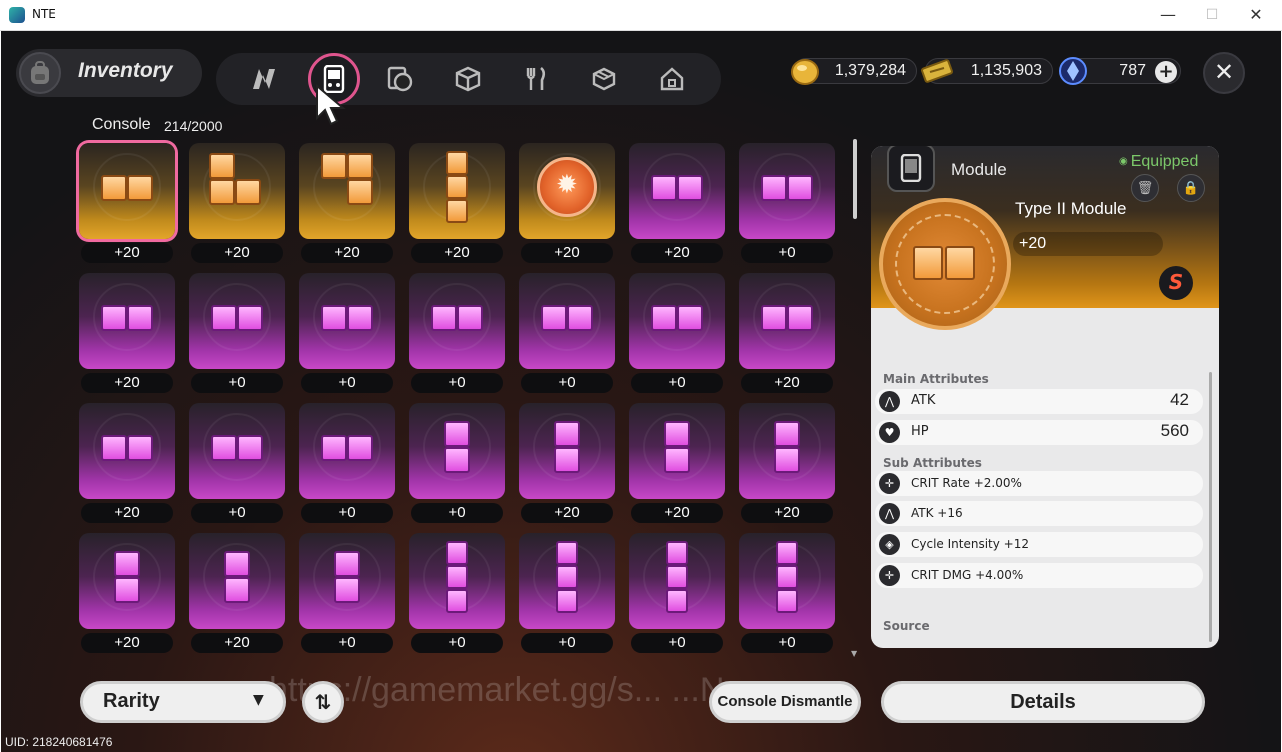 The image size is (1282, 752). I want to click on disc-icon, so click(400, 79).